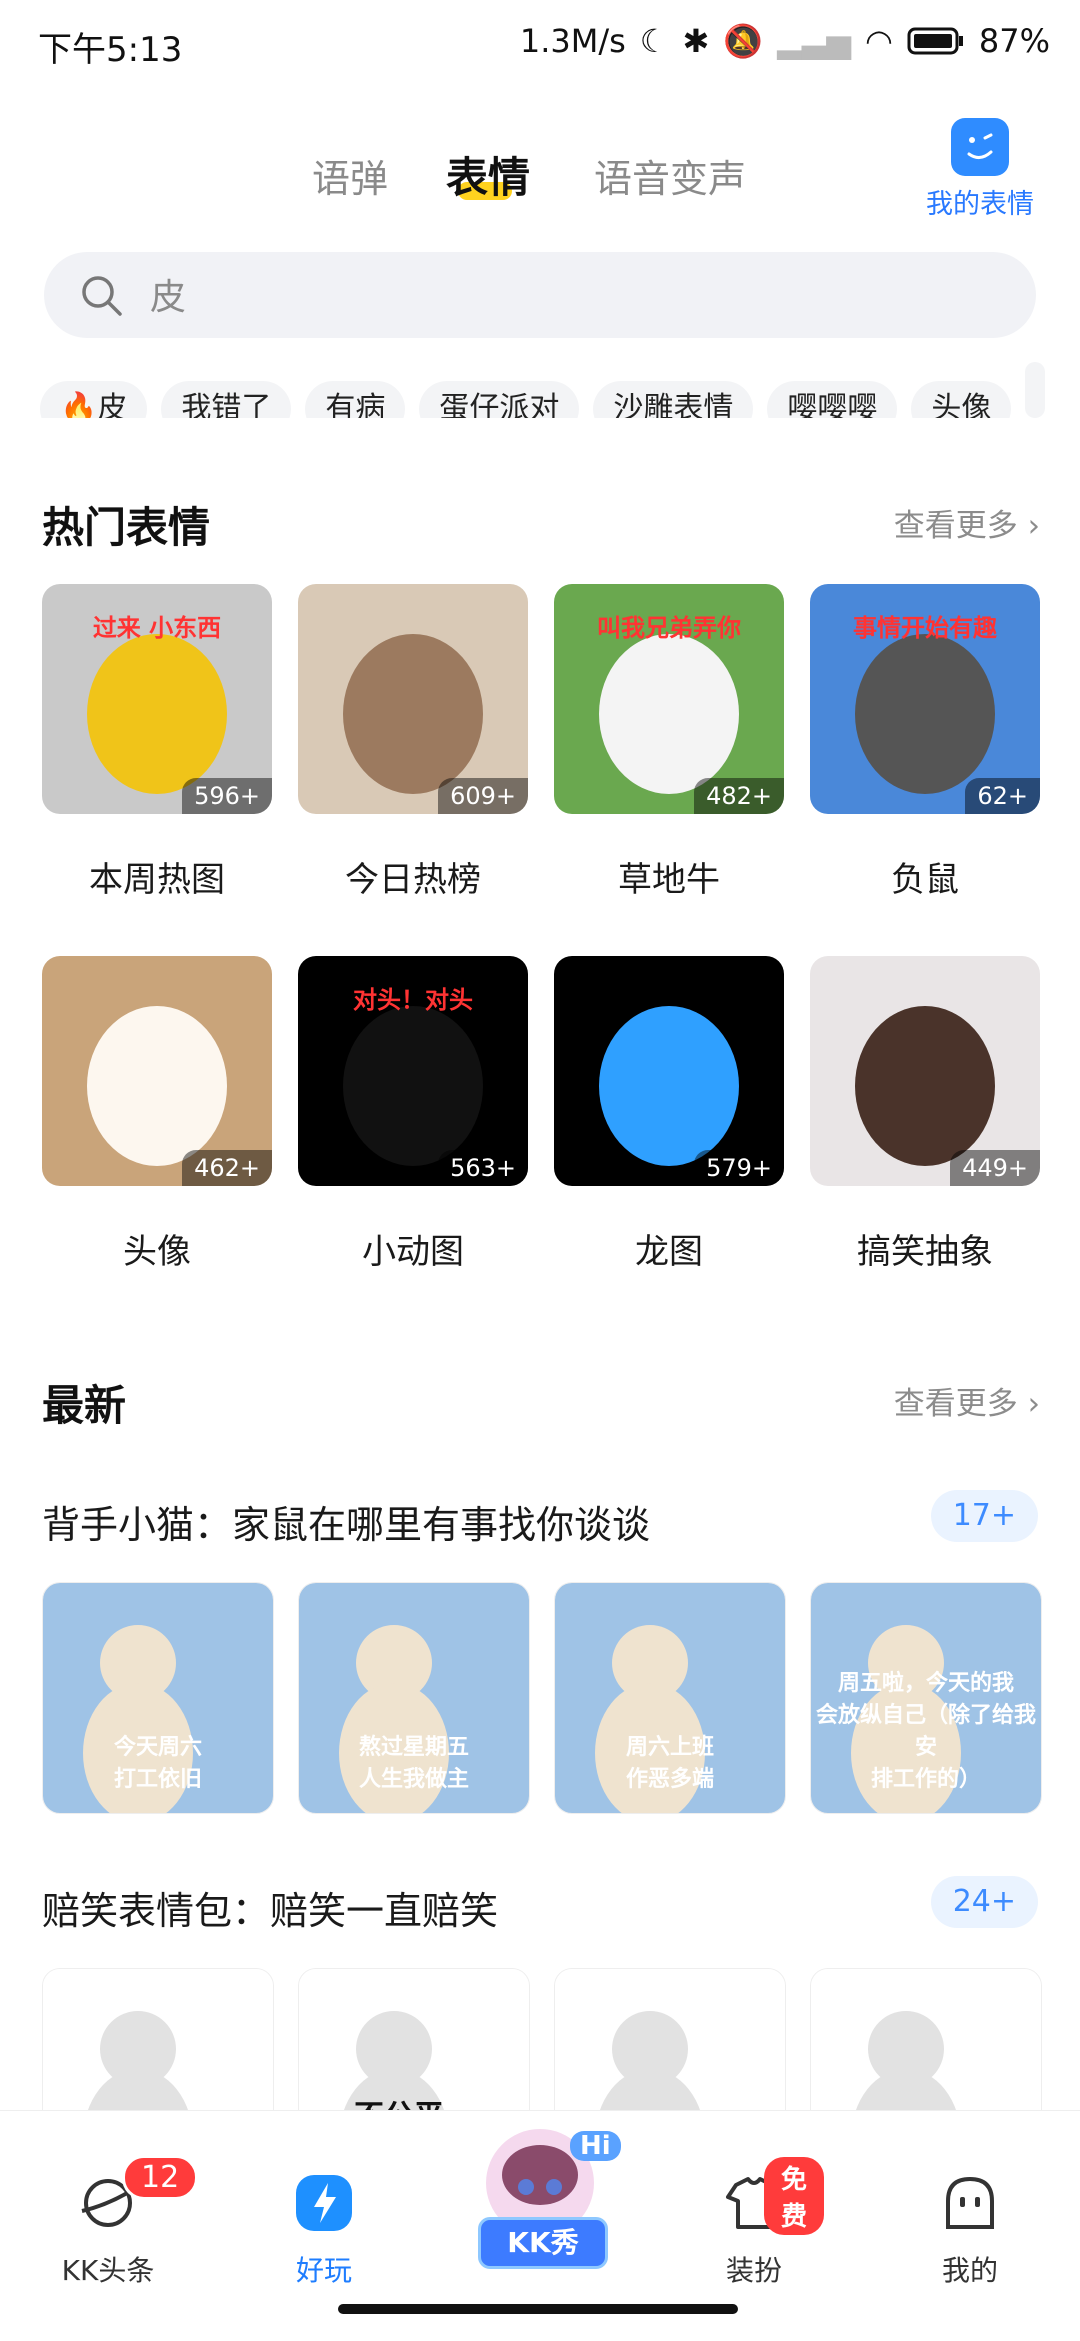 This screenshot has width=1080, height=2341. What do you see at coordinates (753, 2270) in the screenshot?
I see `nav-label: 装扮` at bounding box center [753, 2270].